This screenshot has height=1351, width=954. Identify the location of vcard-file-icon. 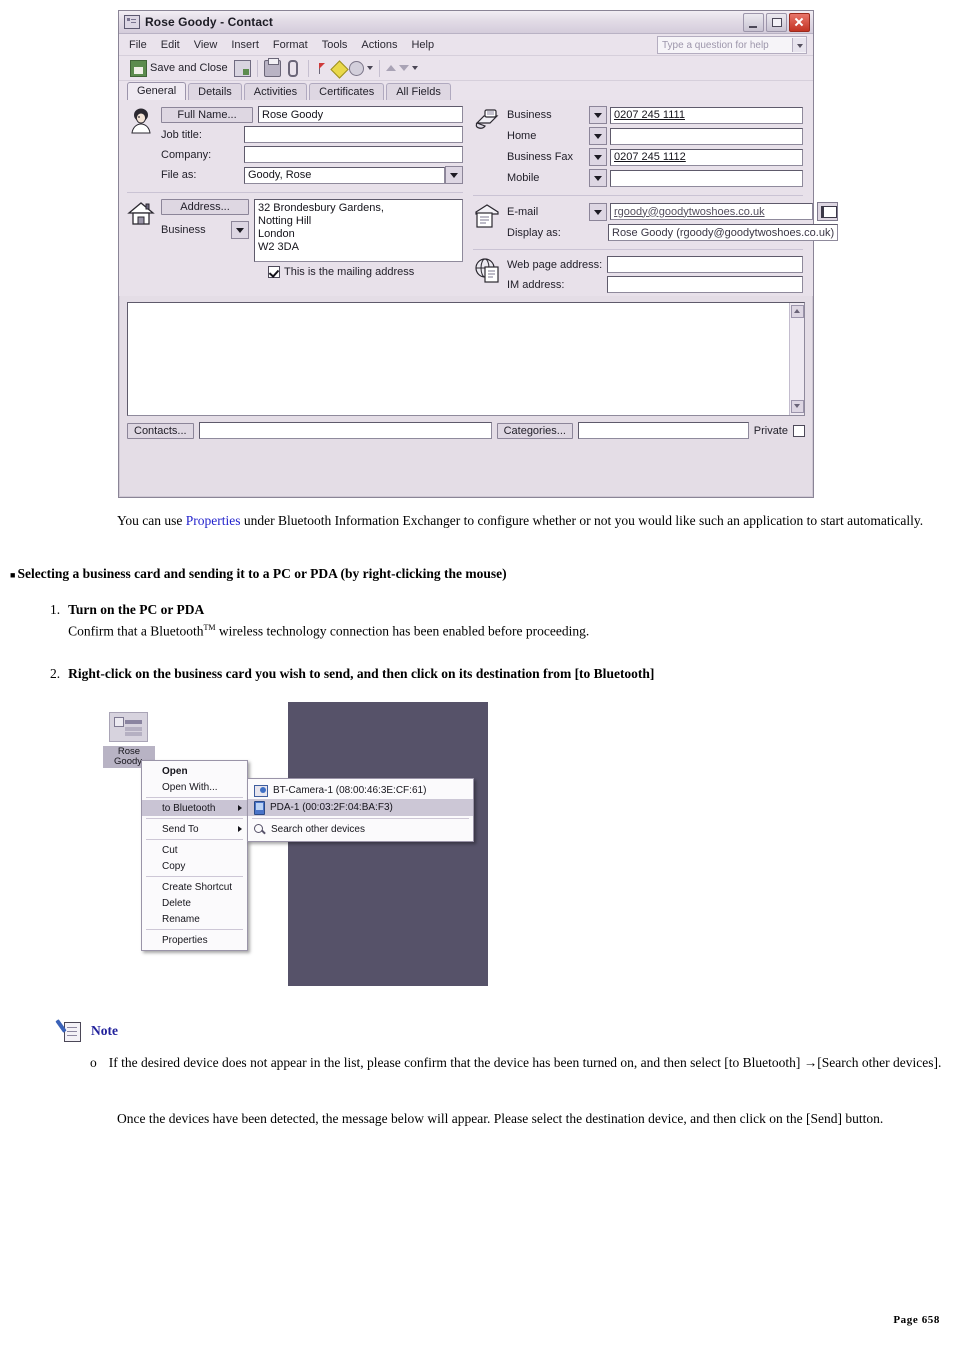
(128, 727).